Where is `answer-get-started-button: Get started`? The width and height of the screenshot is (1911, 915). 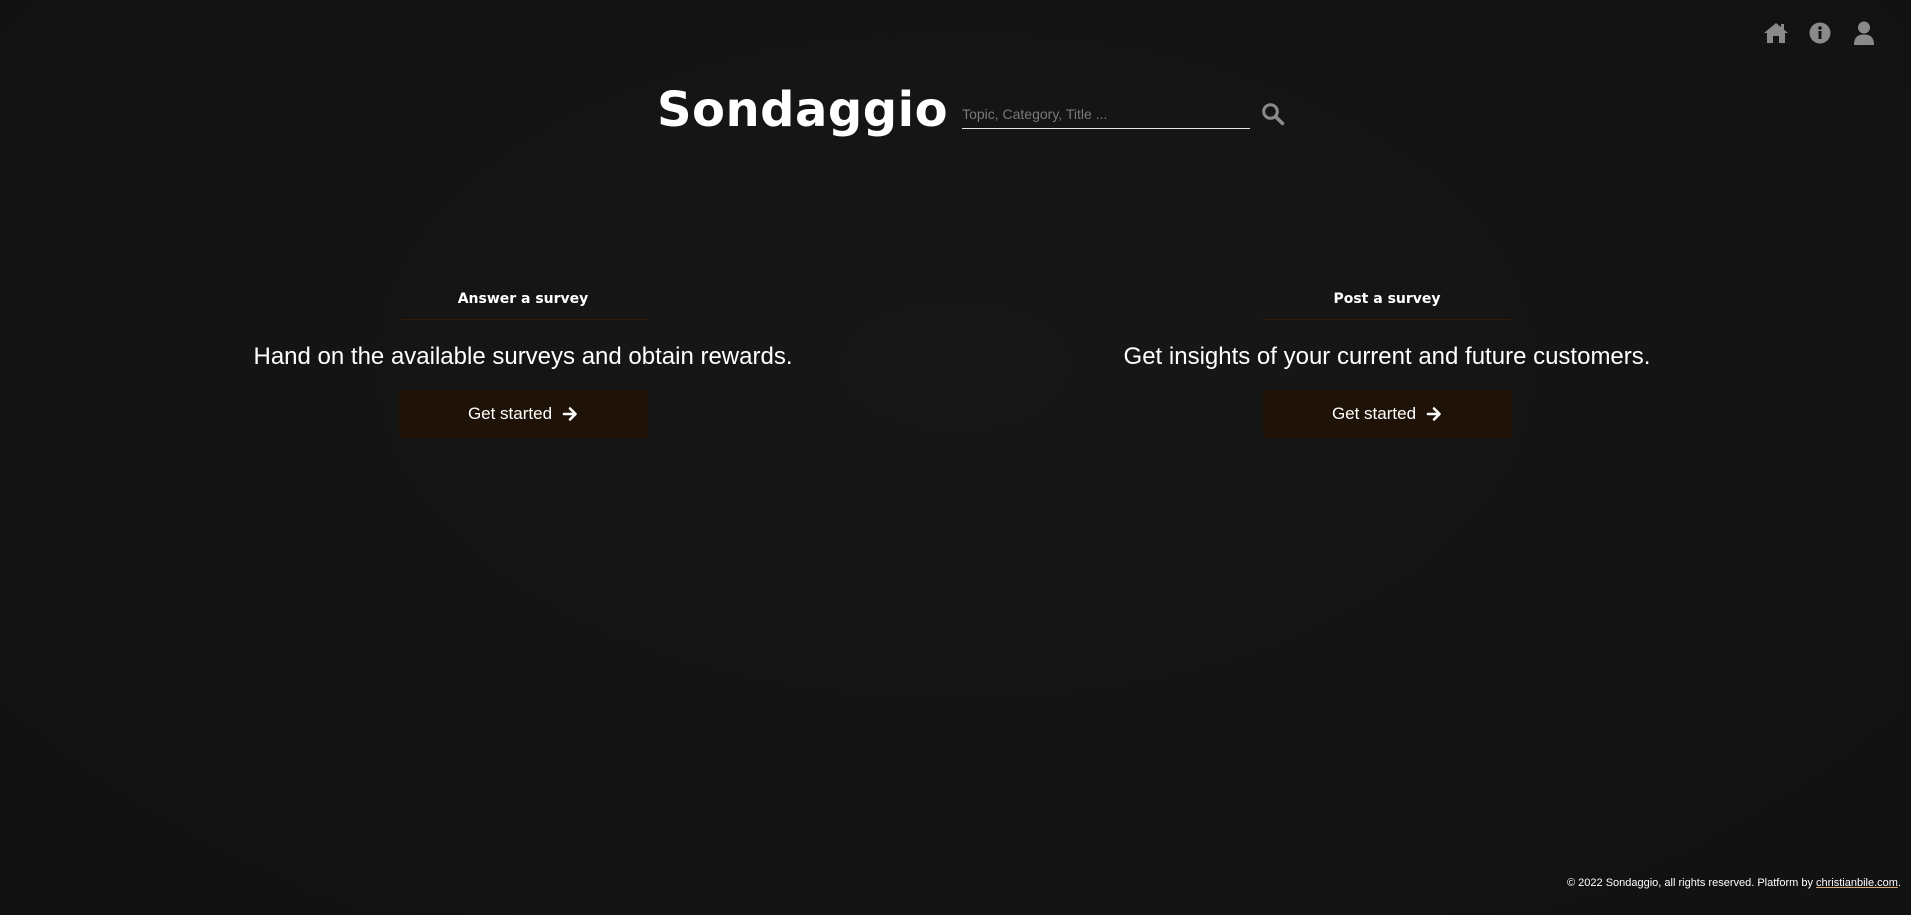 answer-get-started-button: Get started is located at coordinates (523, 414).